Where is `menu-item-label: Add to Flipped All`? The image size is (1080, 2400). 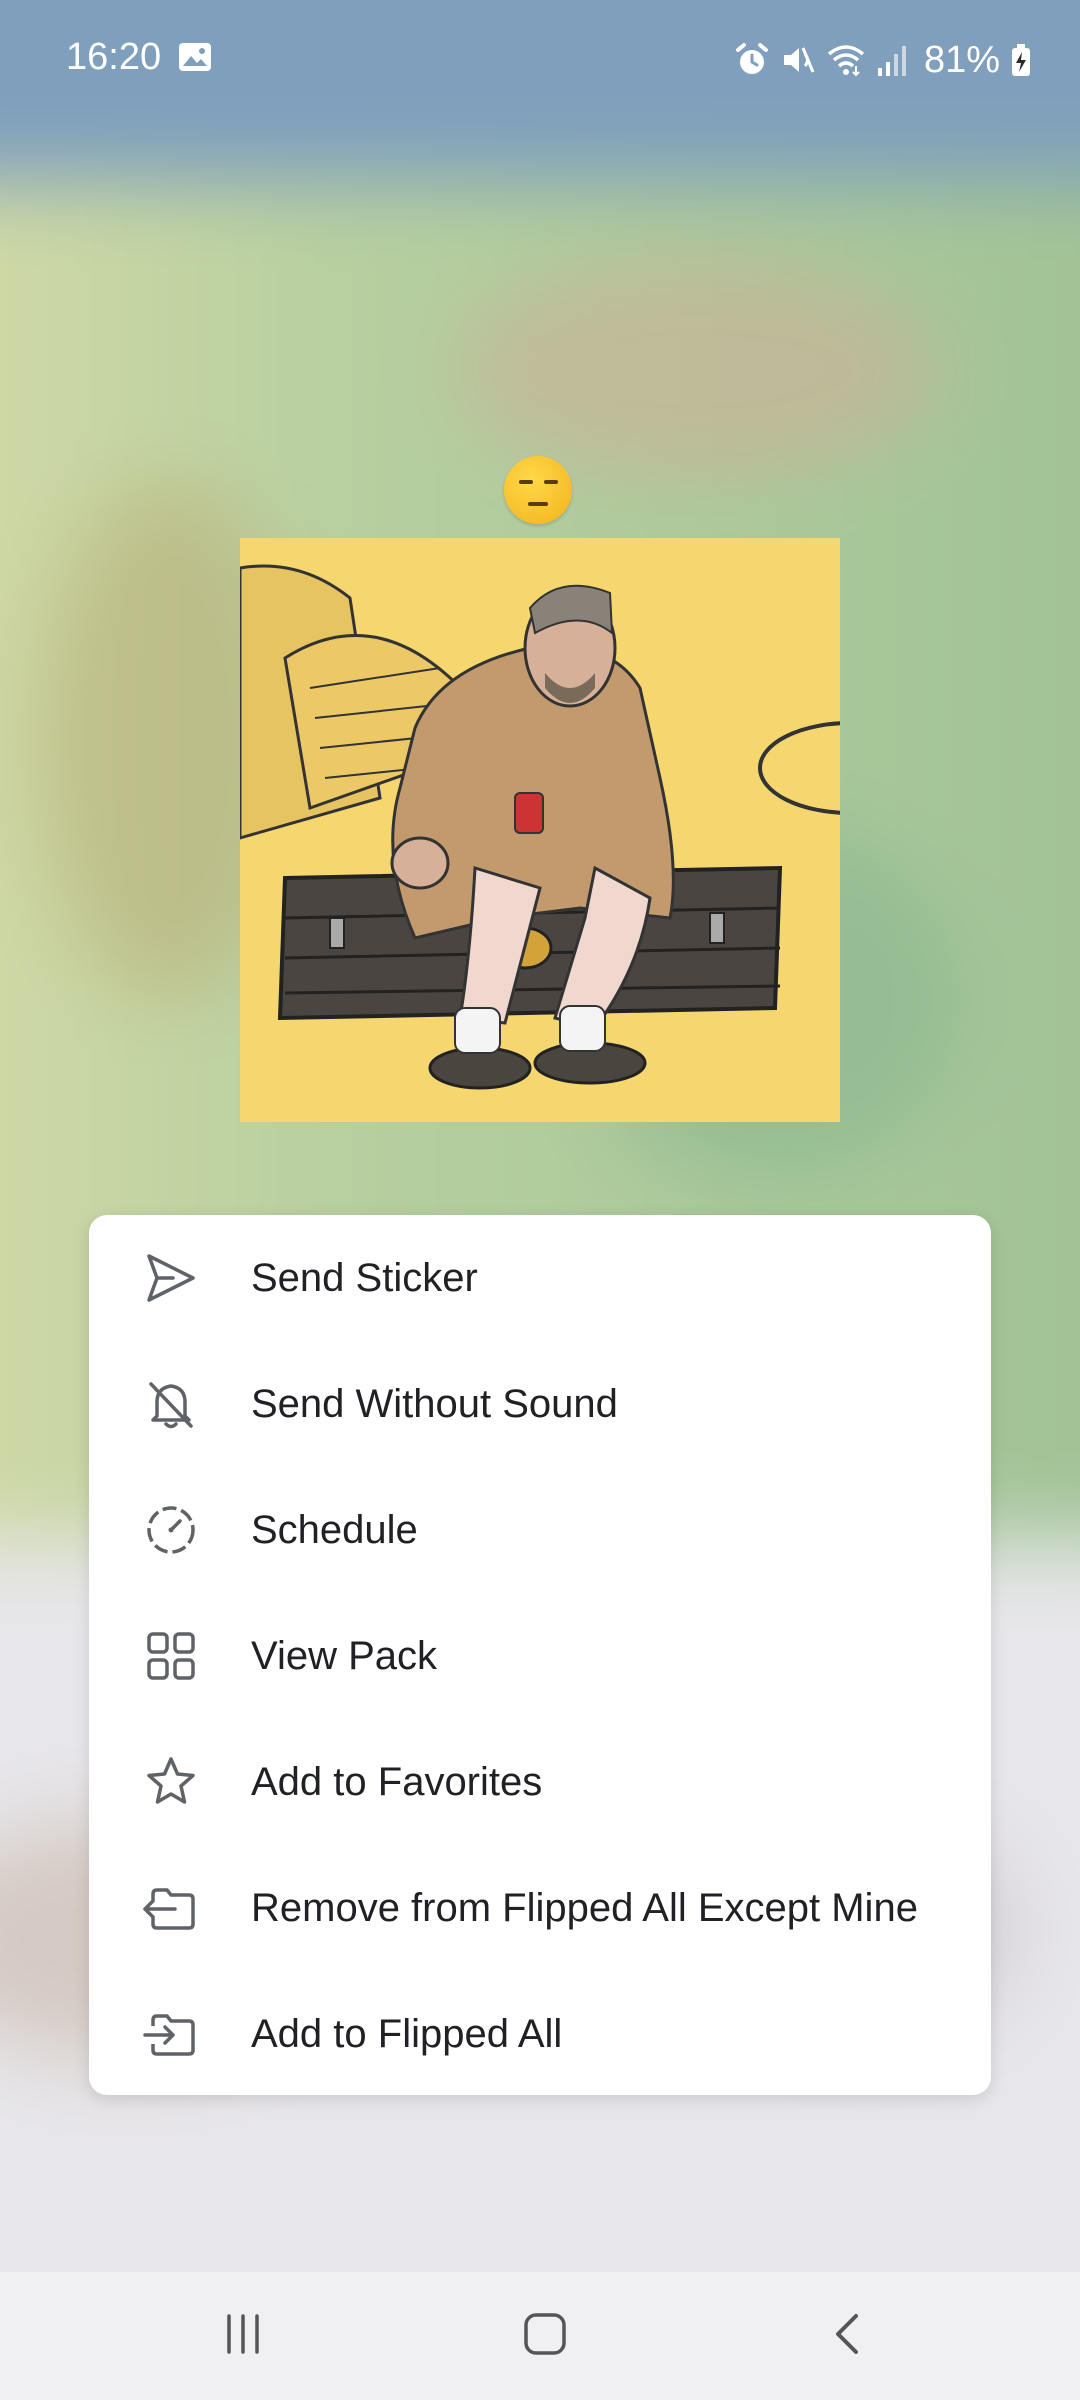 menu-item-label: Add to Flipped All is located at coordinates (407, 2033).